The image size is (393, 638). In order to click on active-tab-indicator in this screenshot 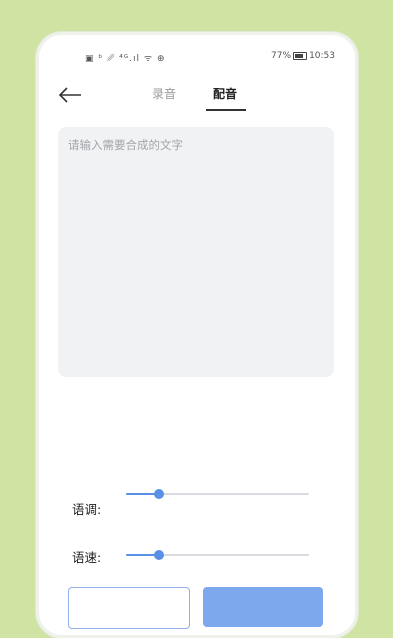, I will do `click(226, 110)`.